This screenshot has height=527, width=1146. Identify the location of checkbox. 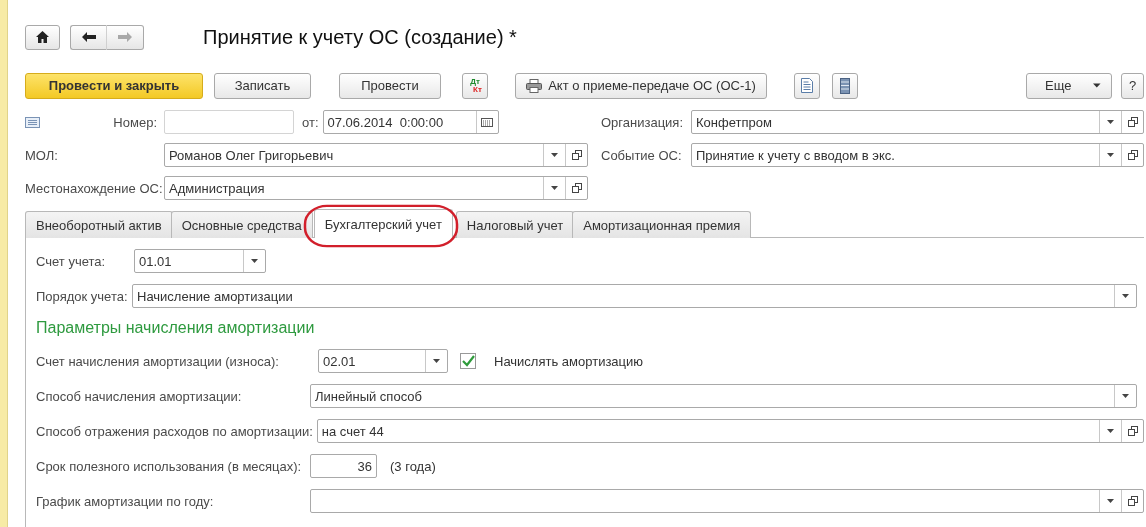
(468, 361).